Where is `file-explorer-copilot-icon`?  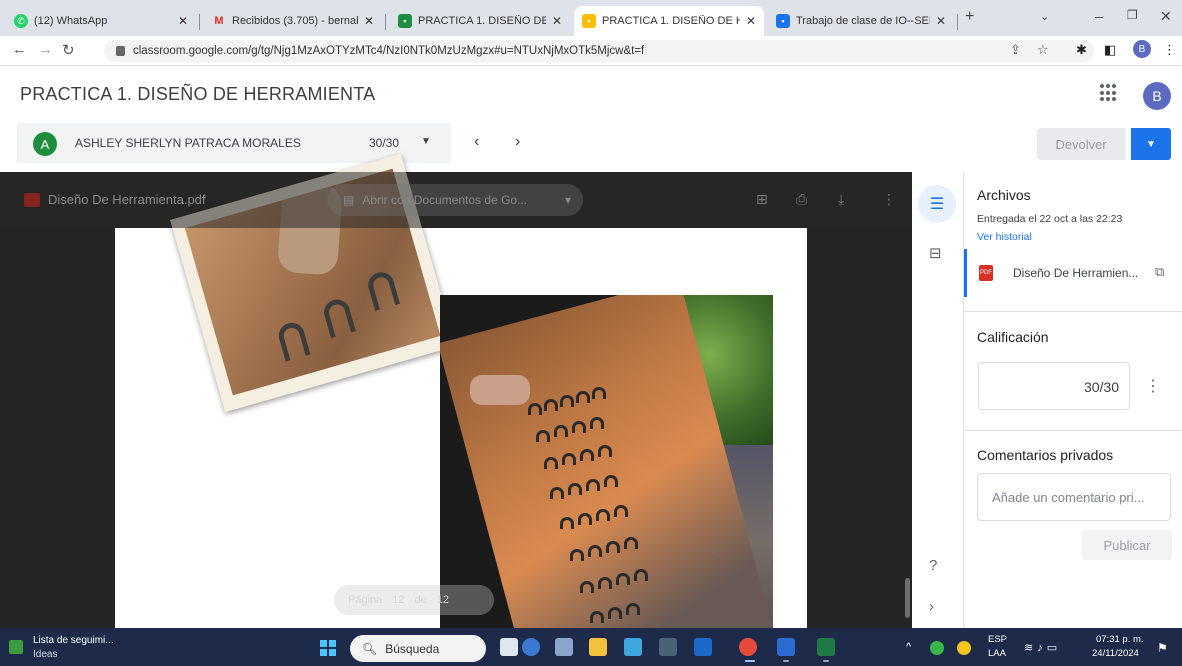
file-explorer-copilot-icon is located at coordinates (509, 647).